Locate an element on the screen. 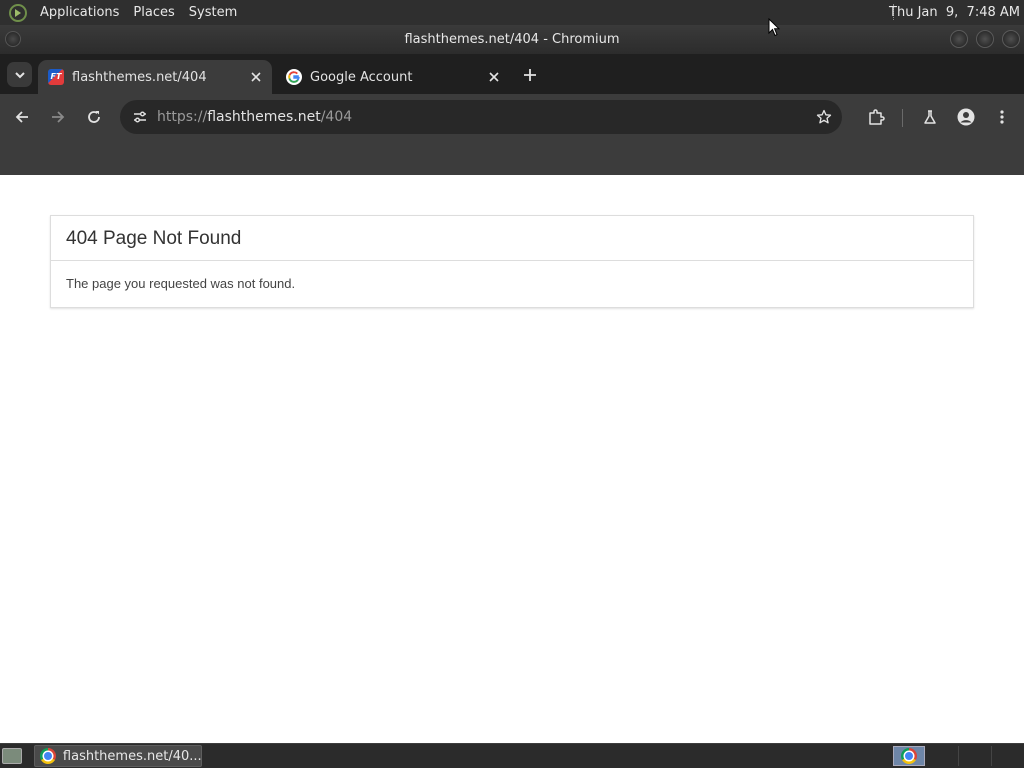 Image resolution: width=1024 pixels, height=768 pixels. menu-places: Places is located at coordinates (153, 12).